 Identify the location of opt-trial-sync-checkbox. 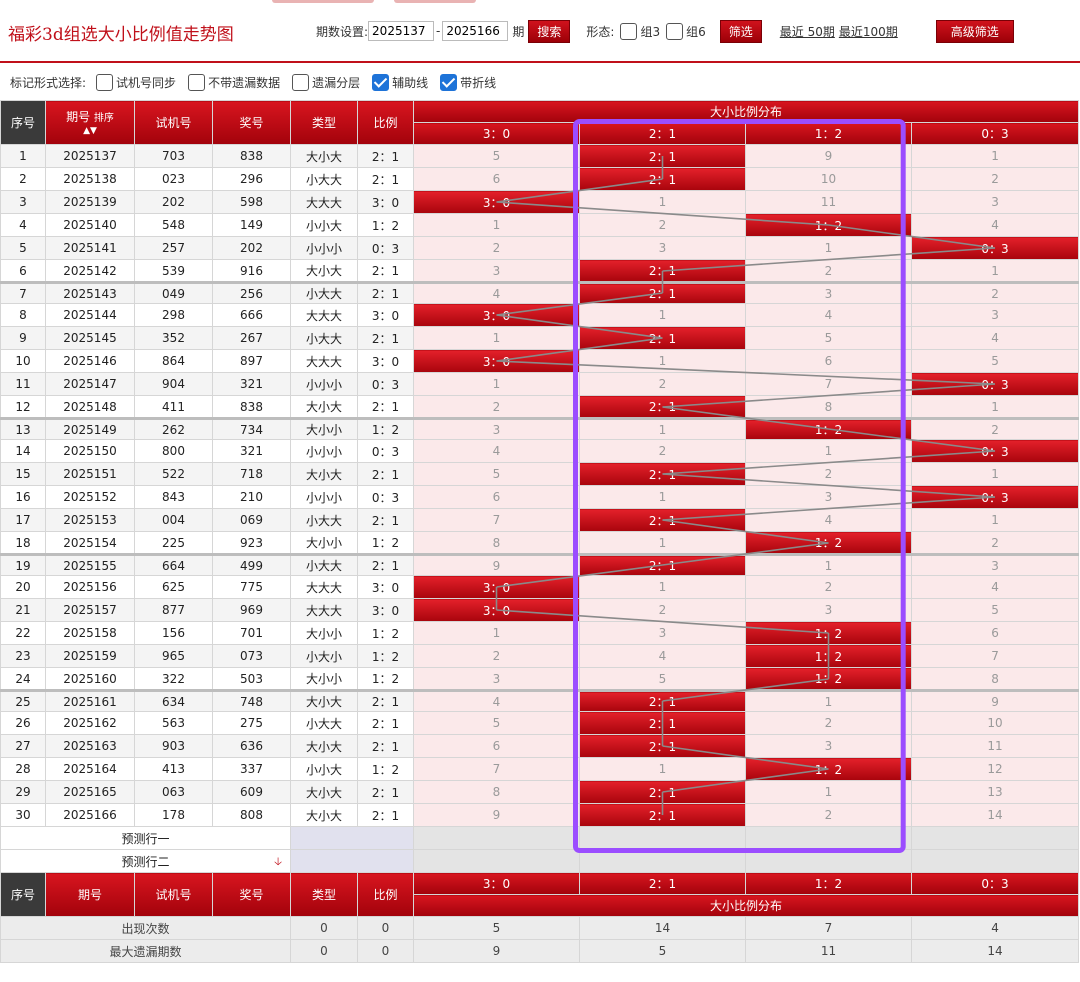
(105, 82).